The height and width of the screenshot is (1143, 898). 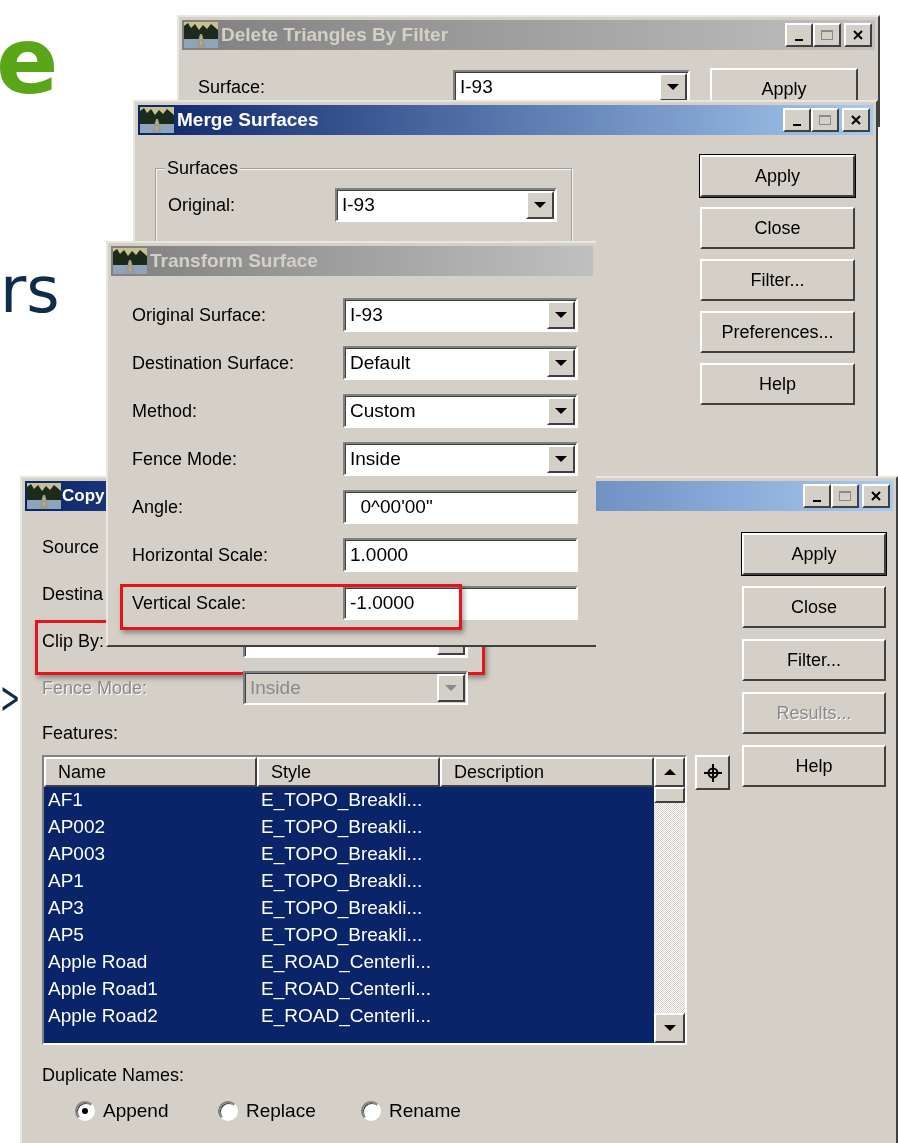 What do you see at coordinates (460, 363) in the screenshot?
I see `dropdown-field: Default` at bounding box center [460, 363].